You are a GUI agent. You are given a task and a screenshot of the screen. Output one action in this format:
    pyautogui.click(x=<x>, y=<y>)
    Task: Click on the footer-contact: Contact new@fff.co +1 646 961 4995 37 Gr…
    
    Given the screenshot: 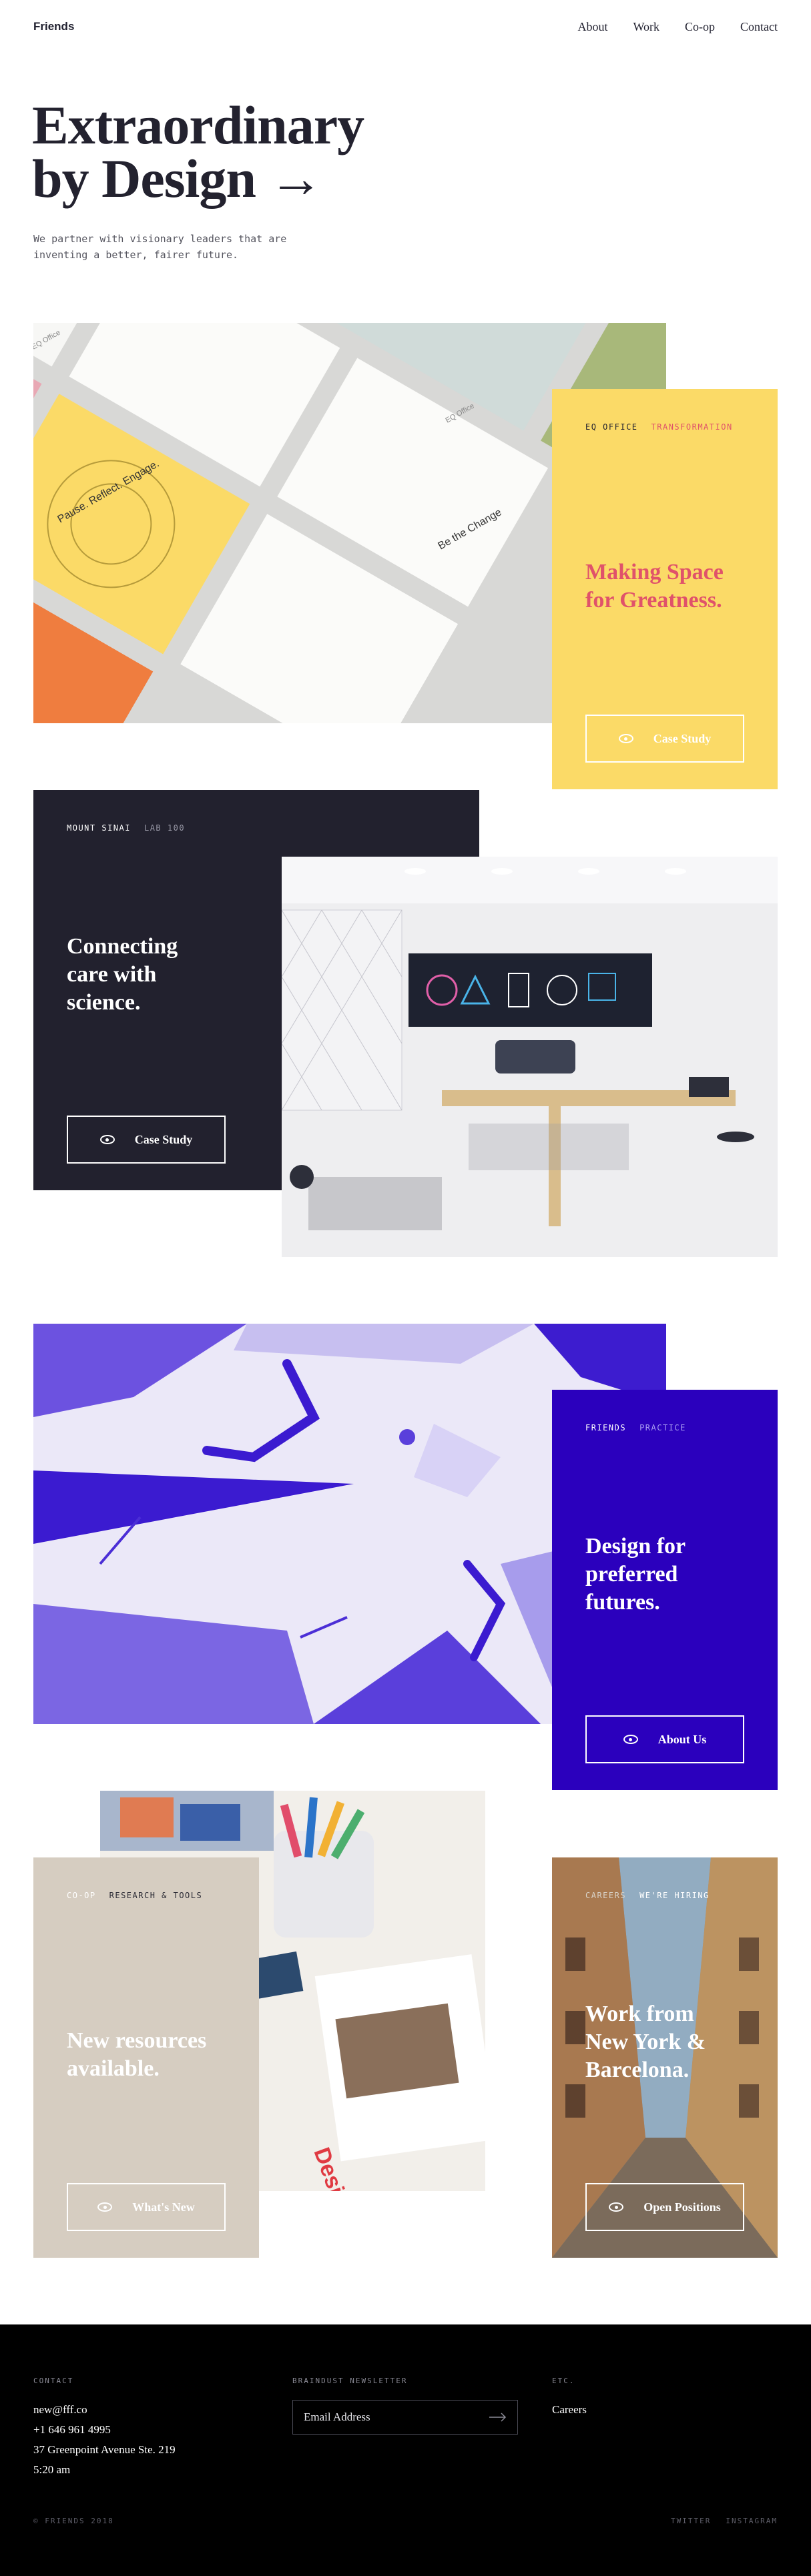 What is the action you would take?
    pyautogui.click(x=104, y=2428)
    